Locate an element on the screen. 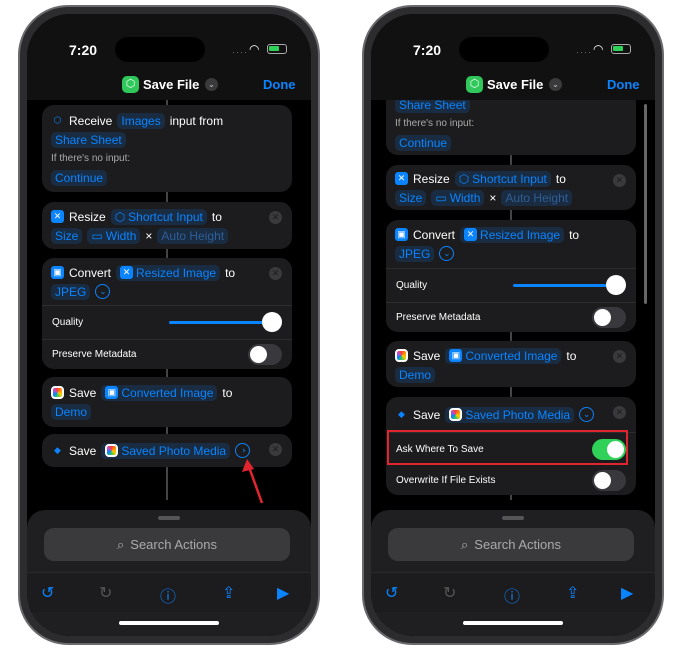 The height and width of the screenshot is (650, 674). quality-label: Quality is located at coordinates (412, 285).